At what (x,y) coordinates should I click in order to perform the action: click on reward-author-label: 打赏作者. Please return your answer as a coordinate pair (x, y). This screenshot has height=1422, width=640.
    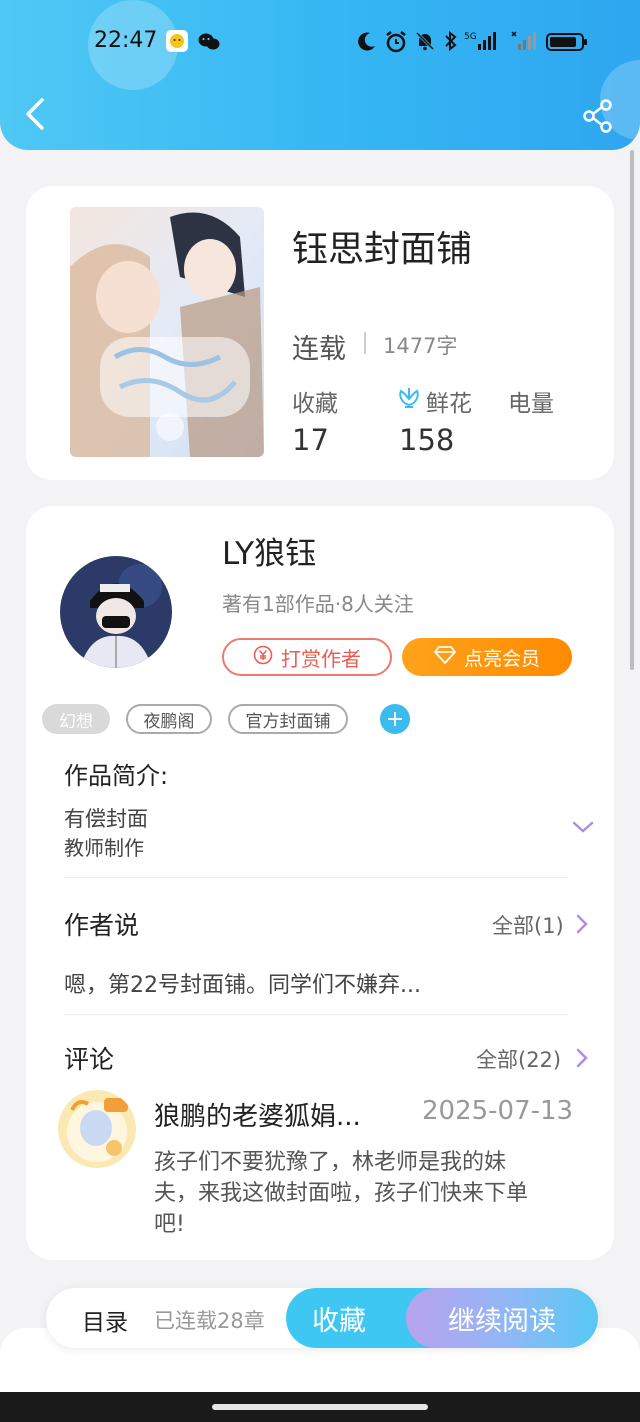
    Looking at the image, I should click on (321, 658).